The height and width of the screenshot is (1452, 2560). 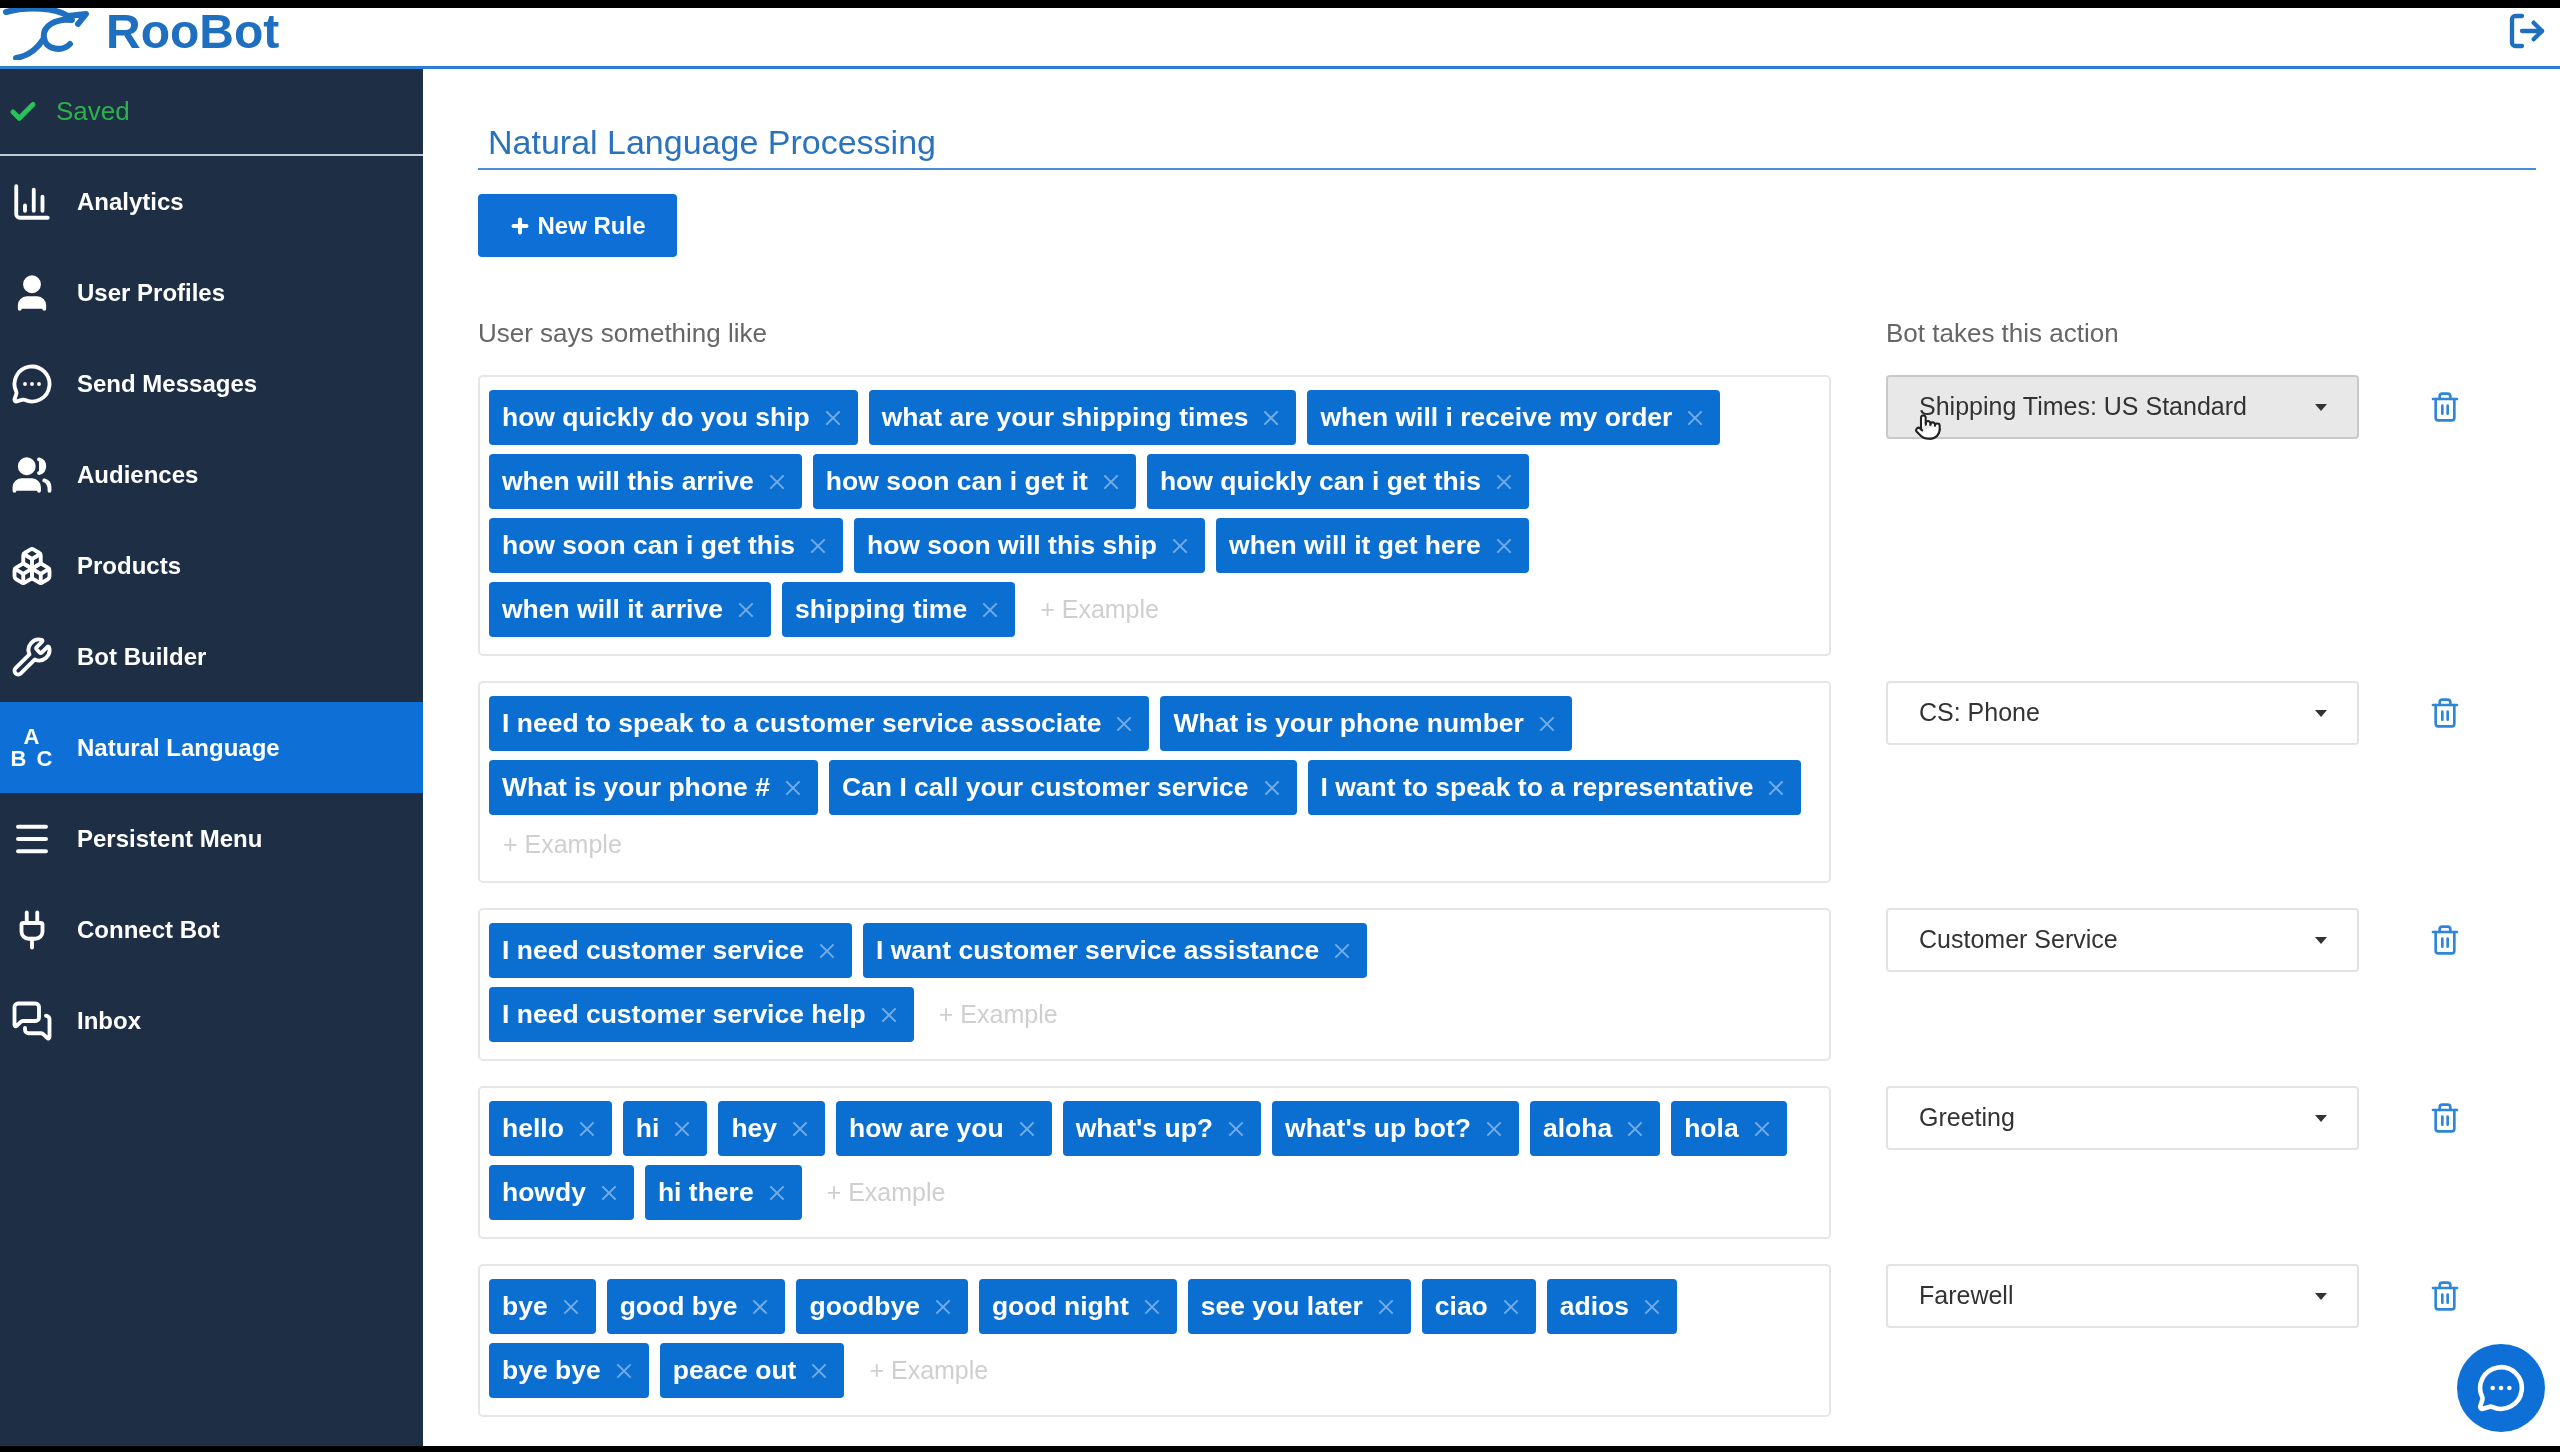 What do you see at coordinates (656, 417) in the screenshot?
I see `example-text: how quickly do you ship` at bounding box center [656, 417].